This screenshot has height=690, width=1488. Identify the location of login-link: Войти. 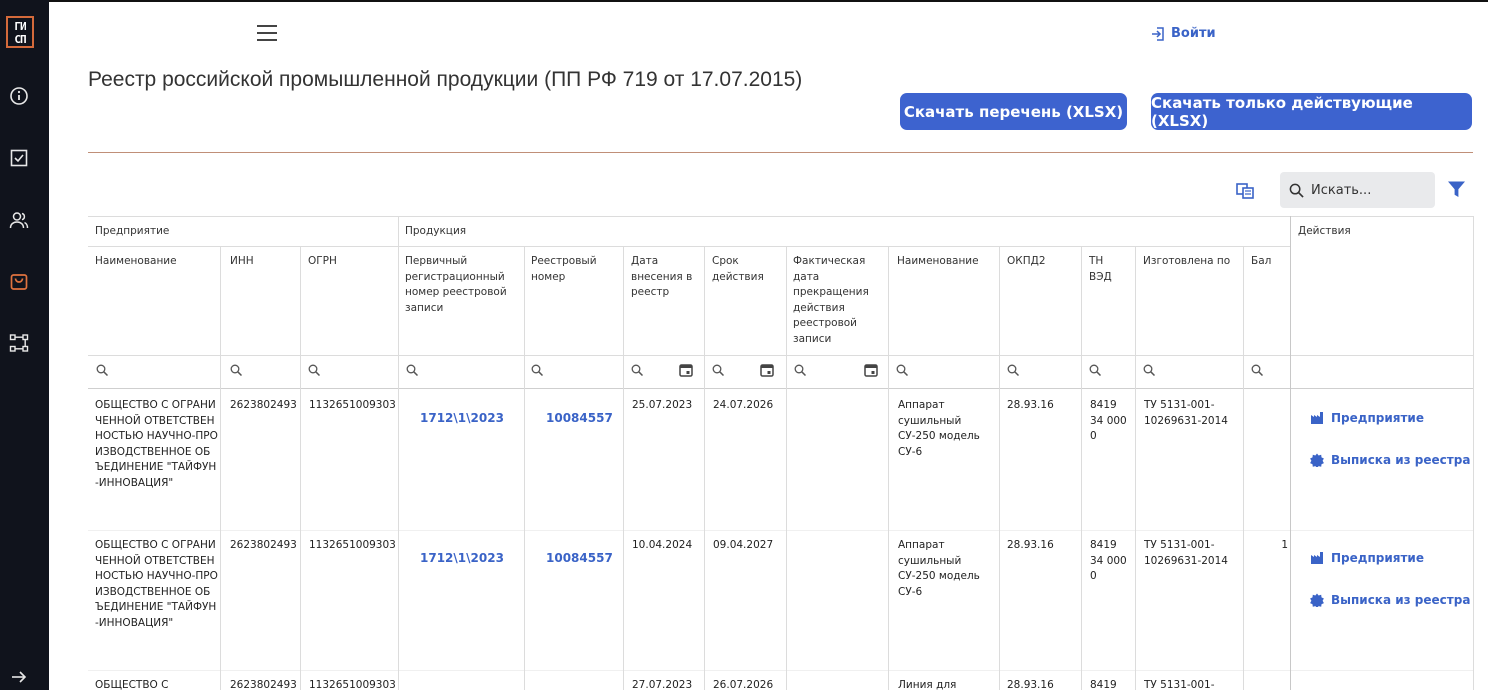
(1183, 33).